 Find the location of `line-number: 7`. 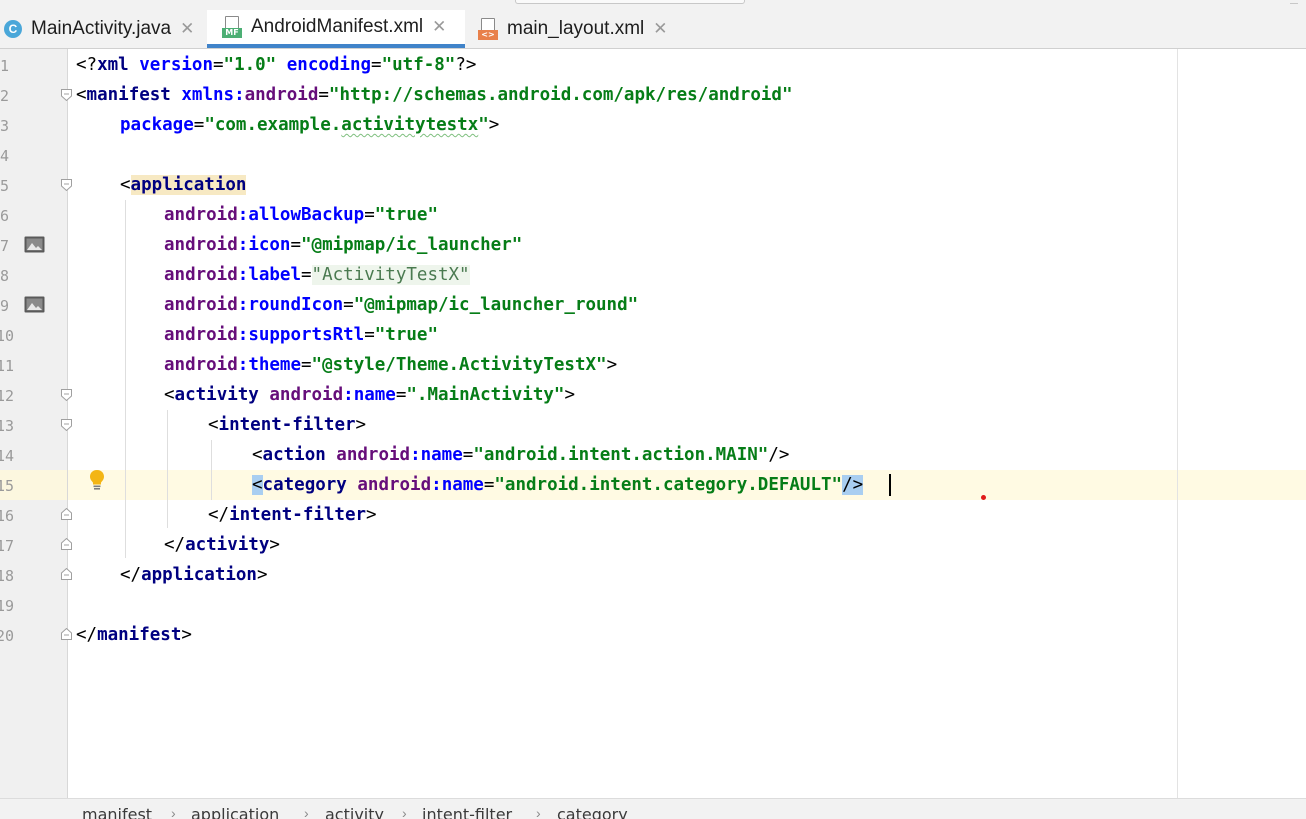

line-number: 7 is located at coordinates (5, 246).